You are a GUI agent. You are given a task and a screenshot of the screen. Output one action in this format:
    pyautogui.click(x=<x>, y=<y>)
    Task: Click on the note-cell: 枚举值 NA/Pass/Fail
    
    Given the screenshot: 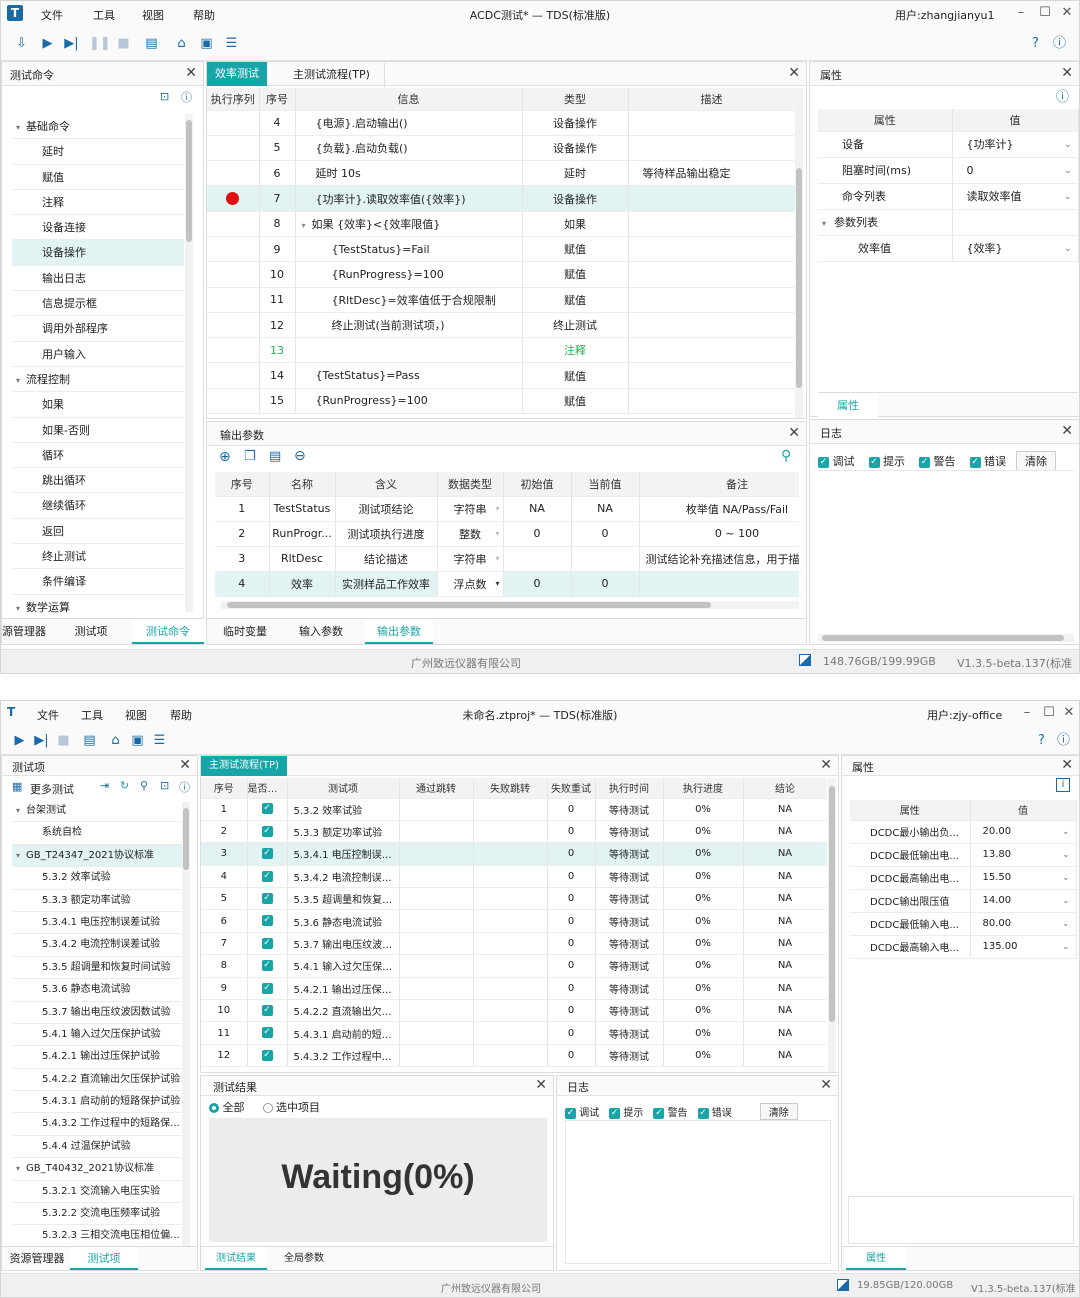 What is the action you would take?
    pyautogui.click(x=719, y=509)
    